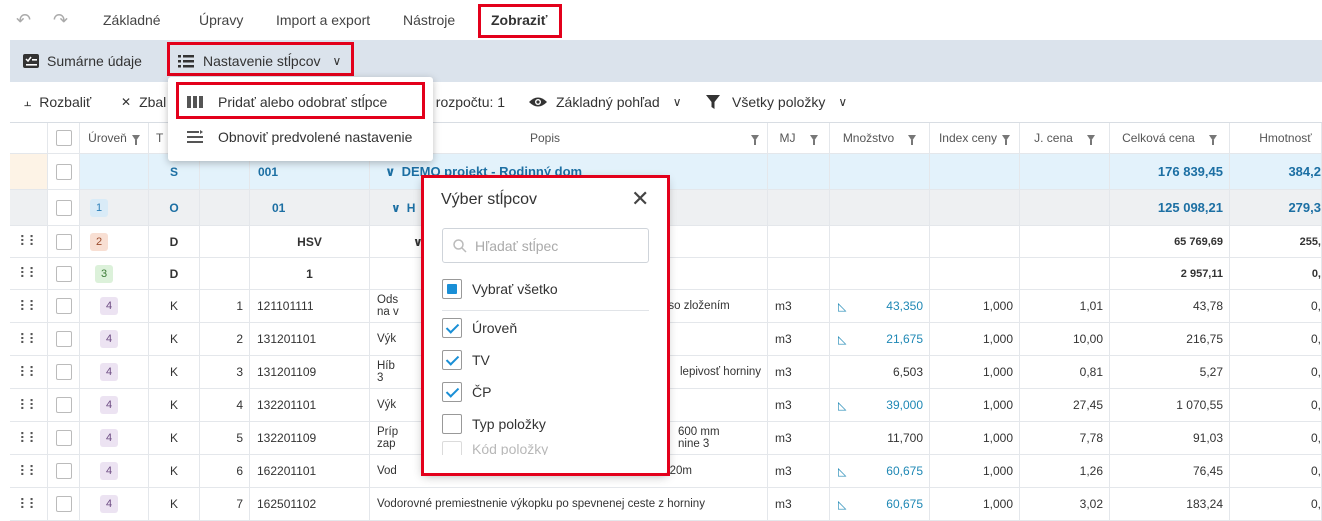 This screenshot has height=521, width=1322. What do you see at coordinates (519, 20) in the screenshot?
I see `tab-zobrazit: Zobraziť` at bounding box center [519, 20].